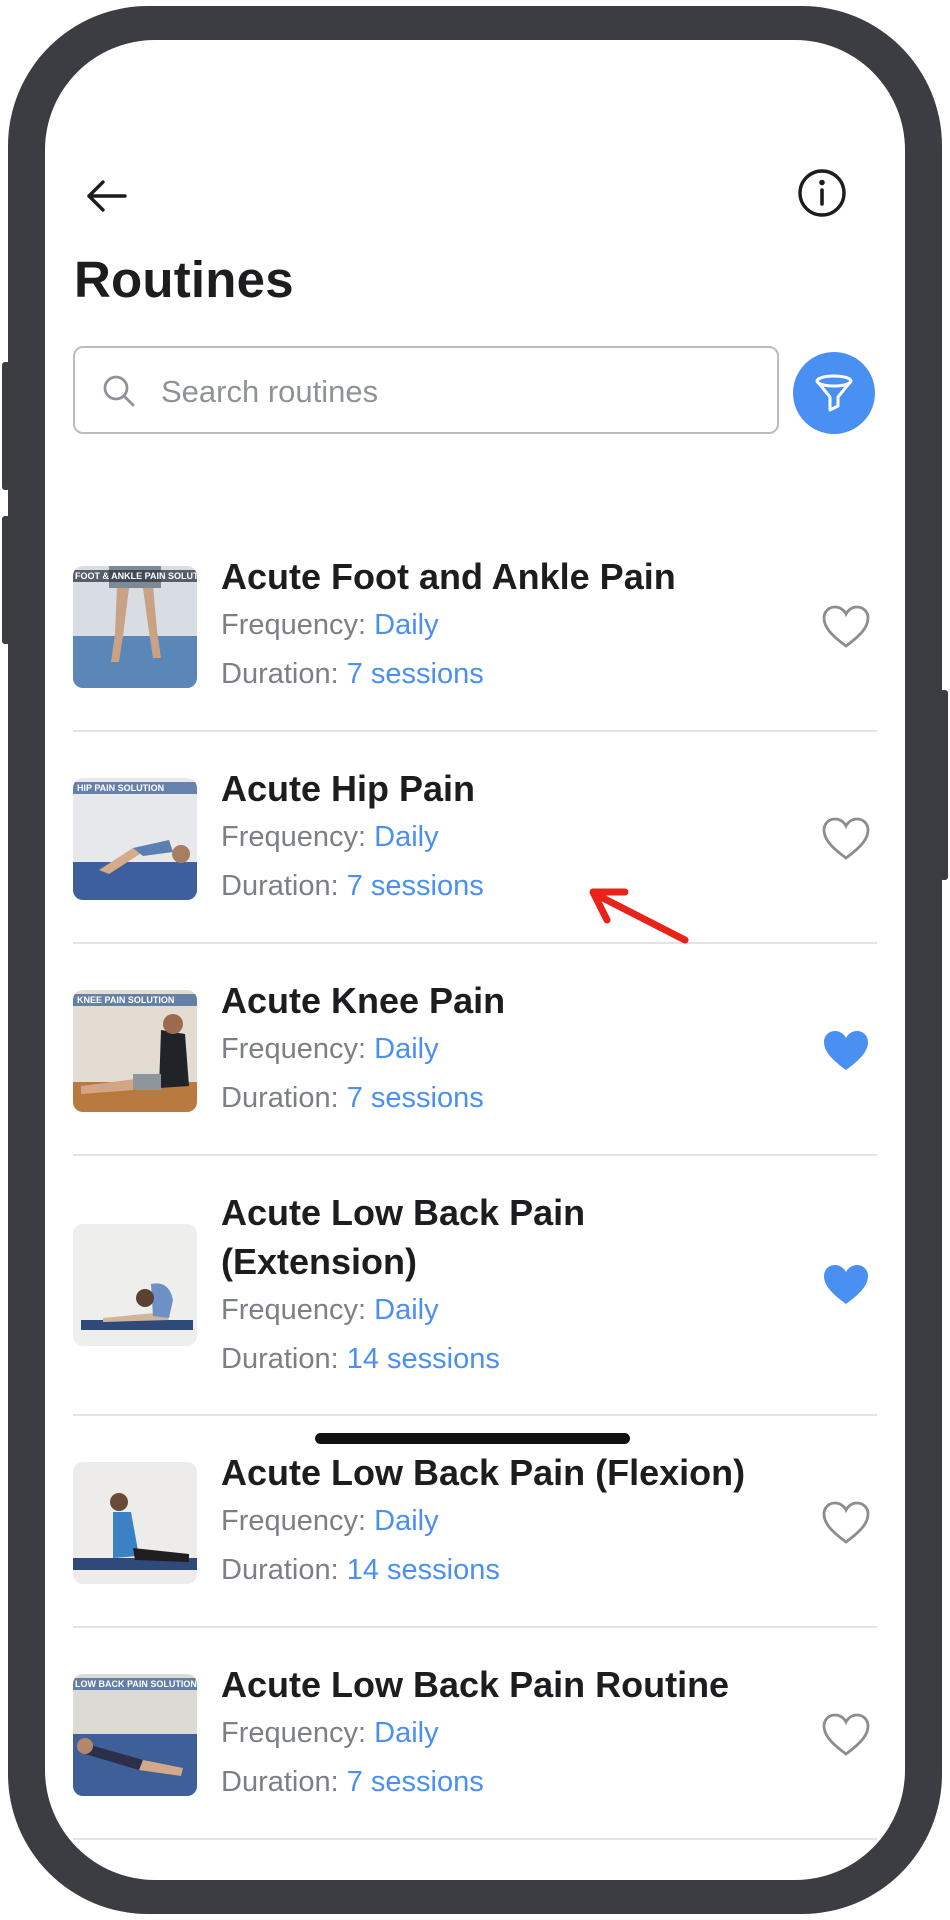  What do you see at coordinates (136, 576) in the screenshot?
I see `thumbnail-caption: FOOT & ANKLE PAIN SOLUTION` at bounding box center [136, 576].